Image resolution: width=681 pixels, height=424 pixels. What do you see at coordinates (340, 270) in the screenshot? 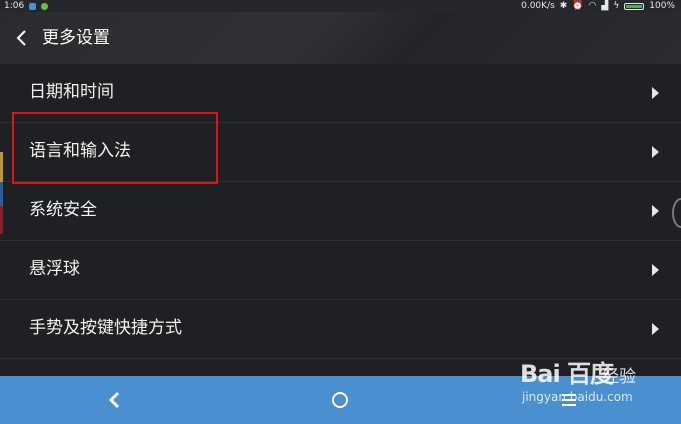
I see `settings-item-floating-ball: 悬浮球` at bounding box center [340, 270].